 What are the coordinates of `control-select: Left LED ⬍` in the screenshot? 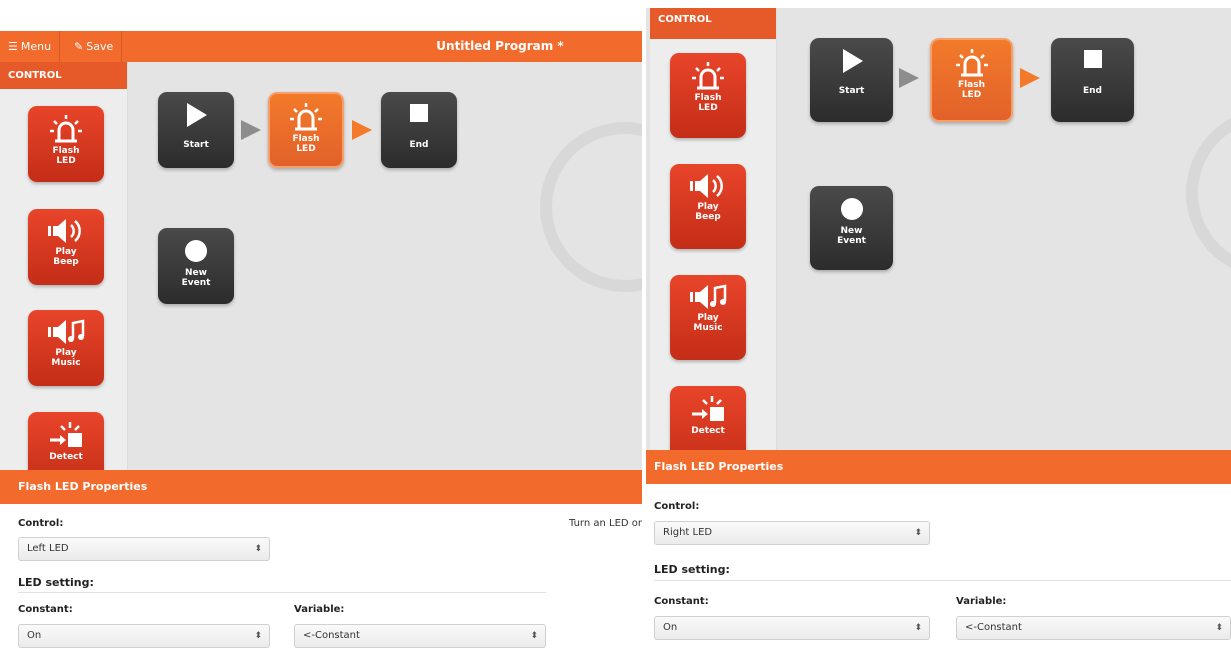 It's located at (144, 549).